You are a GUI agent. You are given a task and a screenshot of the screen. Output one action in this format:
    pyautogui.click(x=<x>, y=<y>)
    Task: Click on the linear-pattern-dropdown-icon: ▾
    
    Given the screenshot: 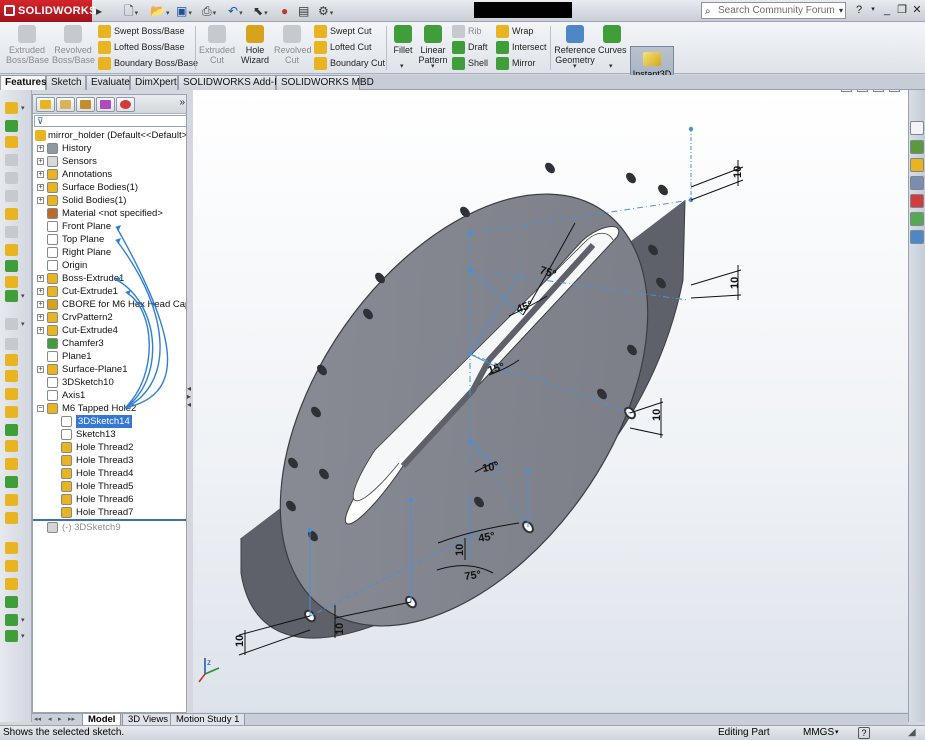 What is the action you would take?
    pyautogui.click(x=433, y=66)
    